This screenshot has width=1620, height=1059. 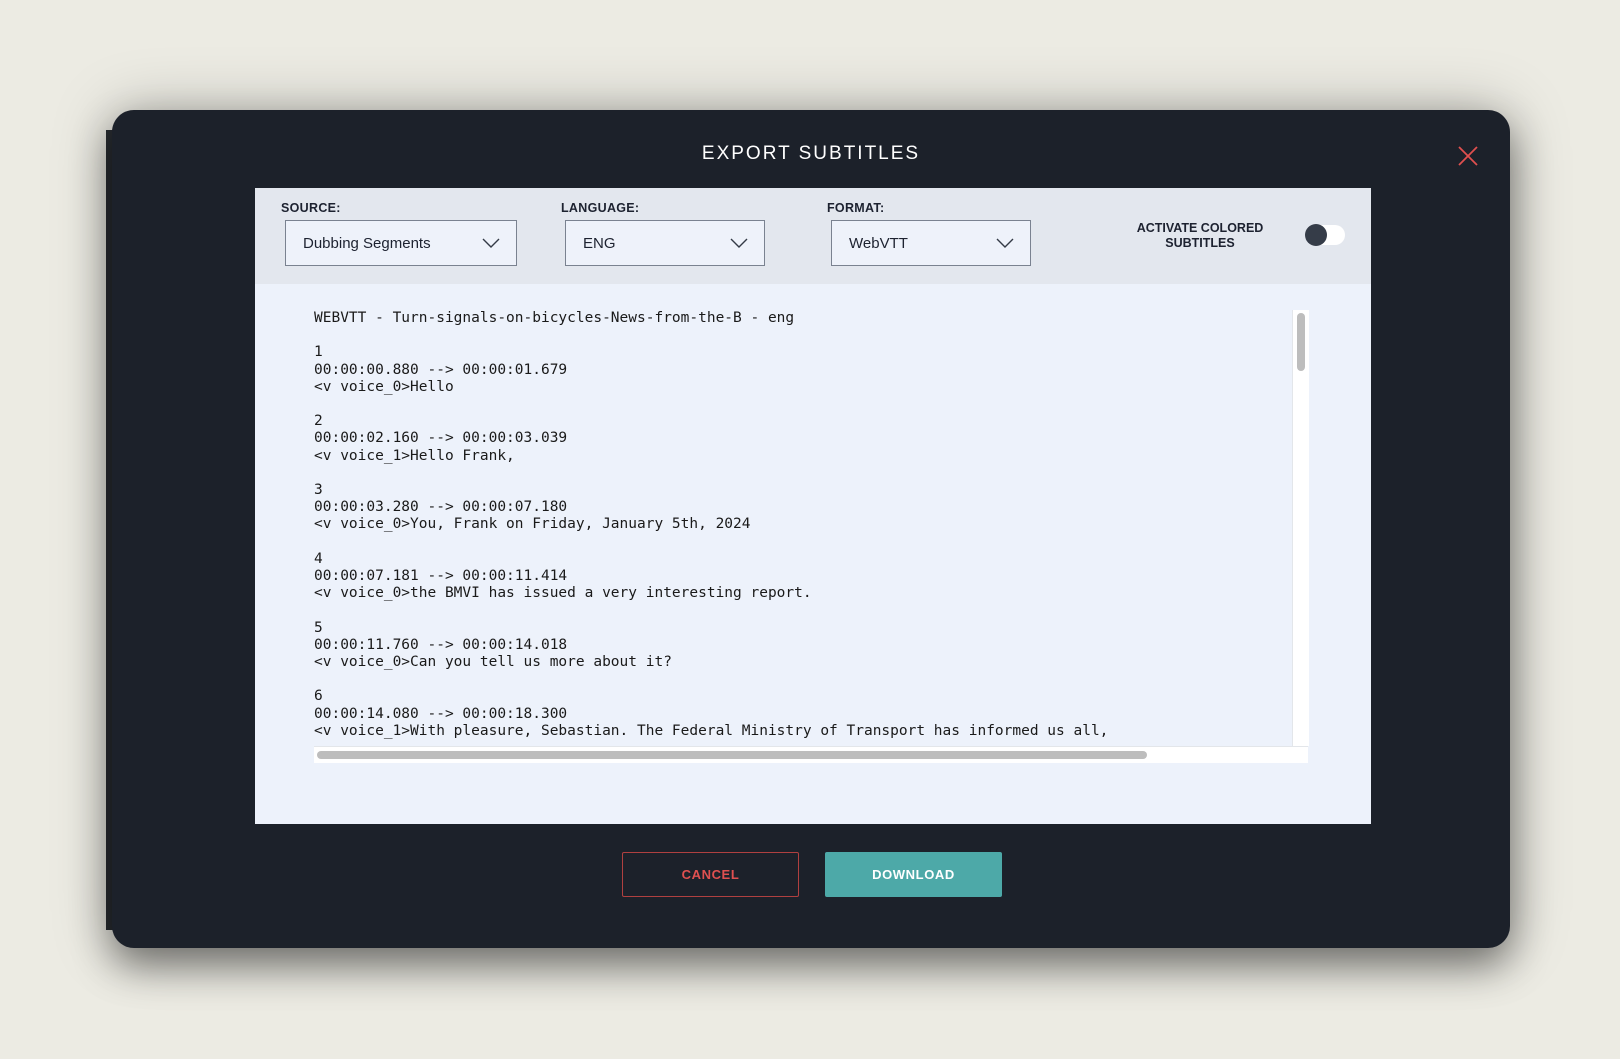 What do you see at coordinates (1300, 528) in the screenshot?
I see `vertical-scrollbar` at bounding box center [1300, 528].